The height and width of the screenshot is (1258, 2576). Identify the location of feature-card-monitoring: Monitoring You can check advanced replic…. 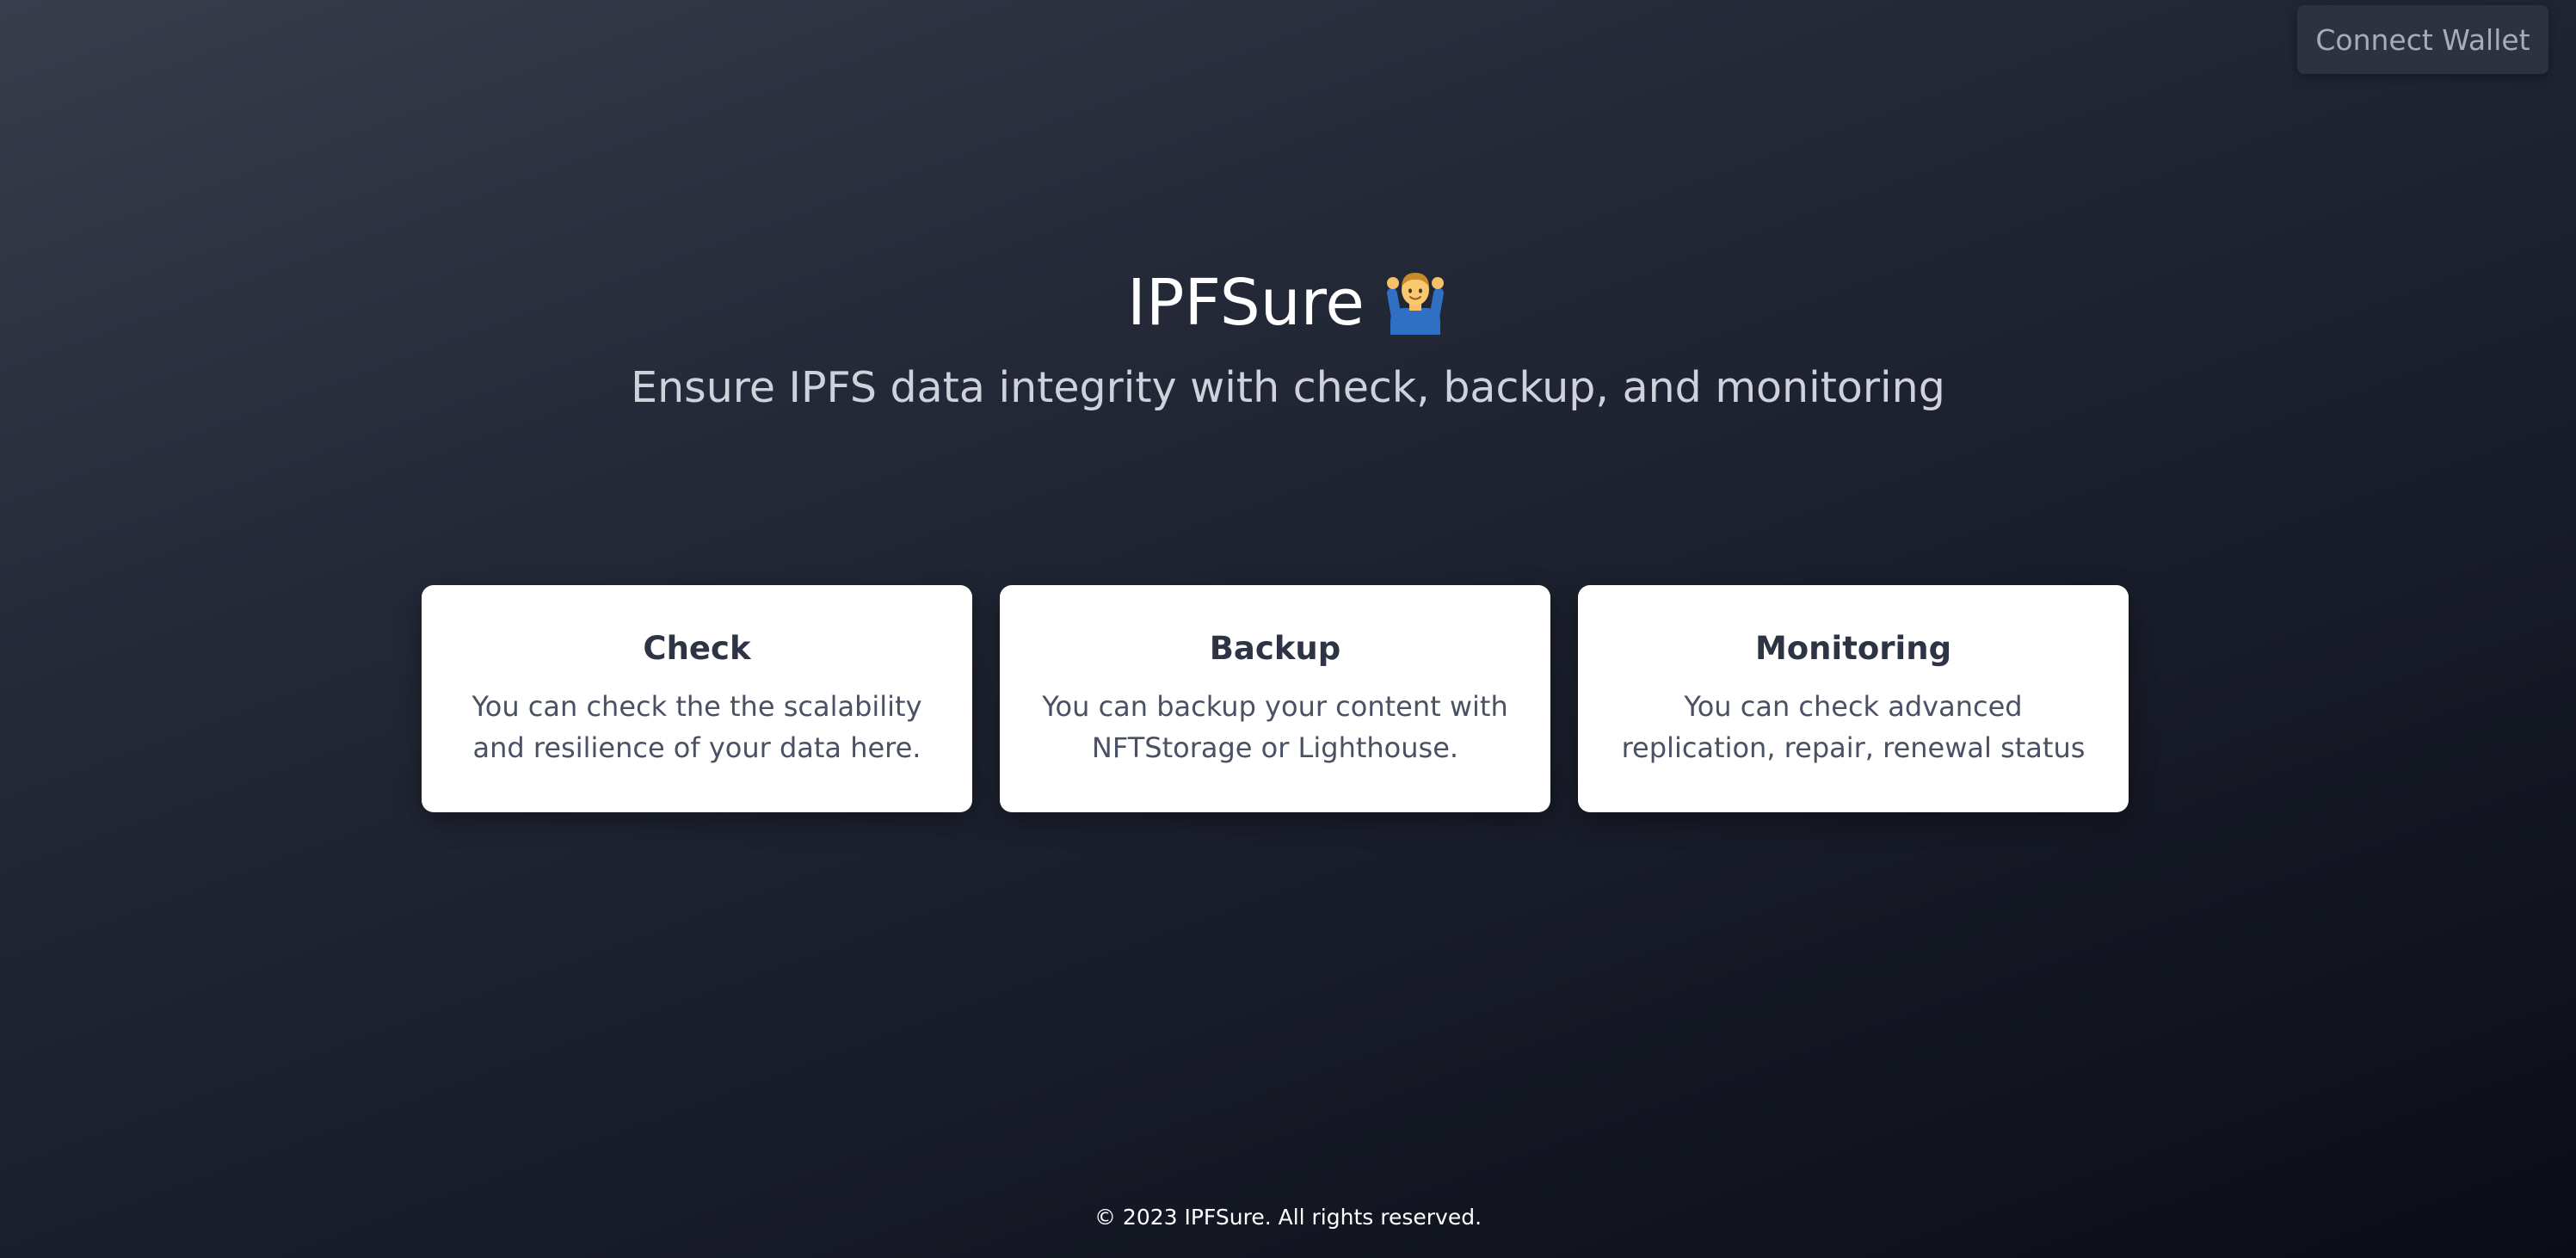
(1853, 698).